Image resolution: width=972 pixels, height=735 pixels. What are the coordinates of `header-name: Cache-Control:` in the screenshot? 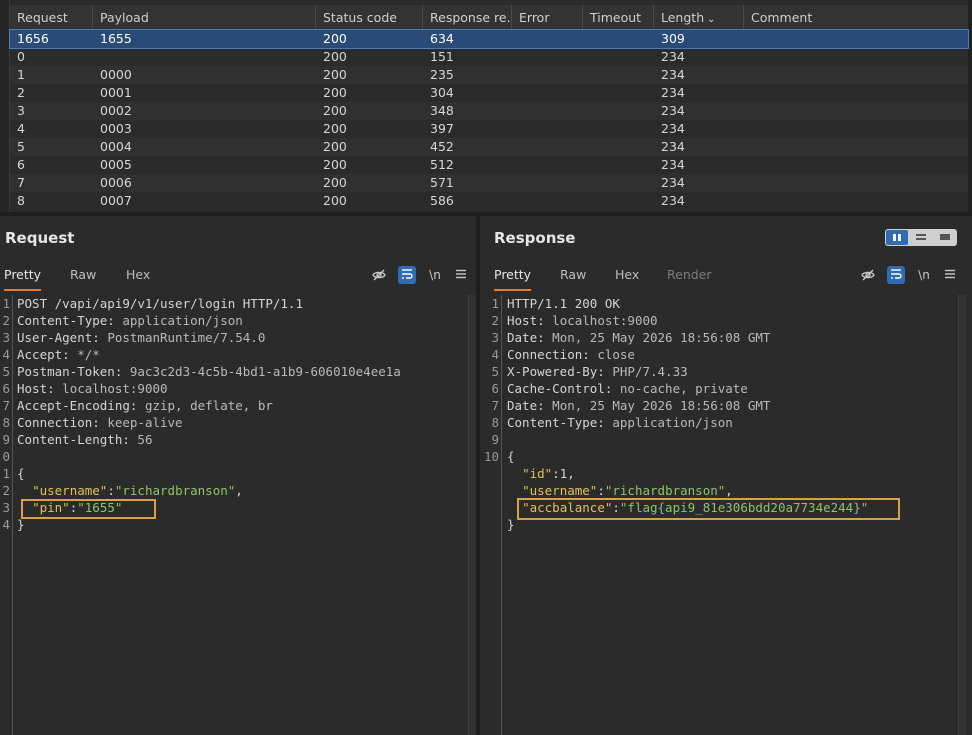 It's located at (560, 388).